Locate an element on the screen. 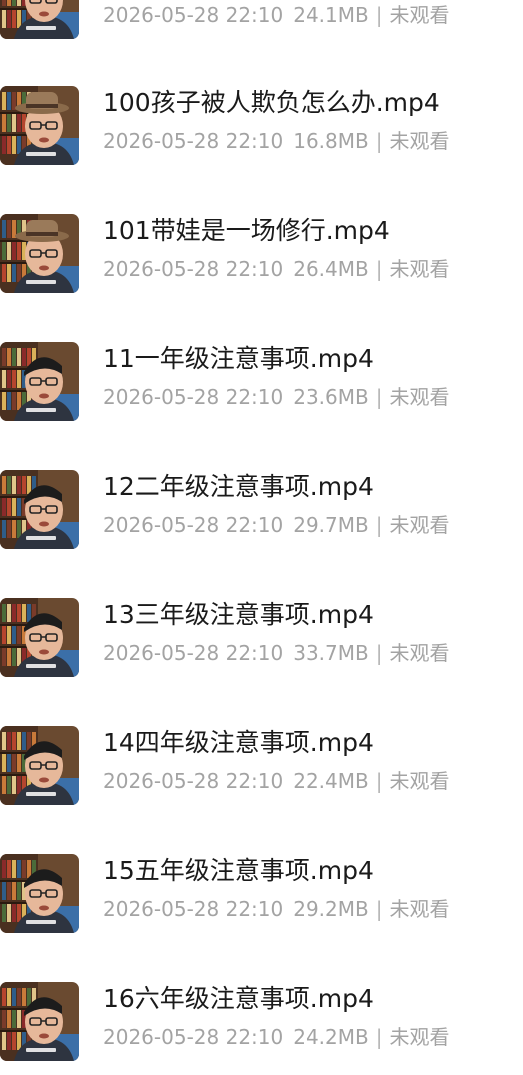 The width and height of the screenshot is (523, 1075). video-meta: 2026-05-28 22:10 29.7MB | 未观看 is located at coordinates (276, 525).